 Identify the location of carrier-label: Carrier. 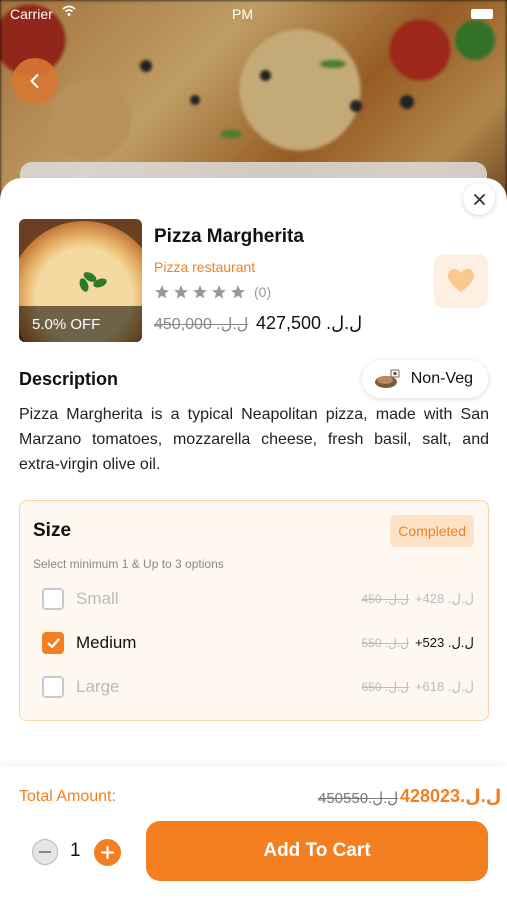
(31, 14).